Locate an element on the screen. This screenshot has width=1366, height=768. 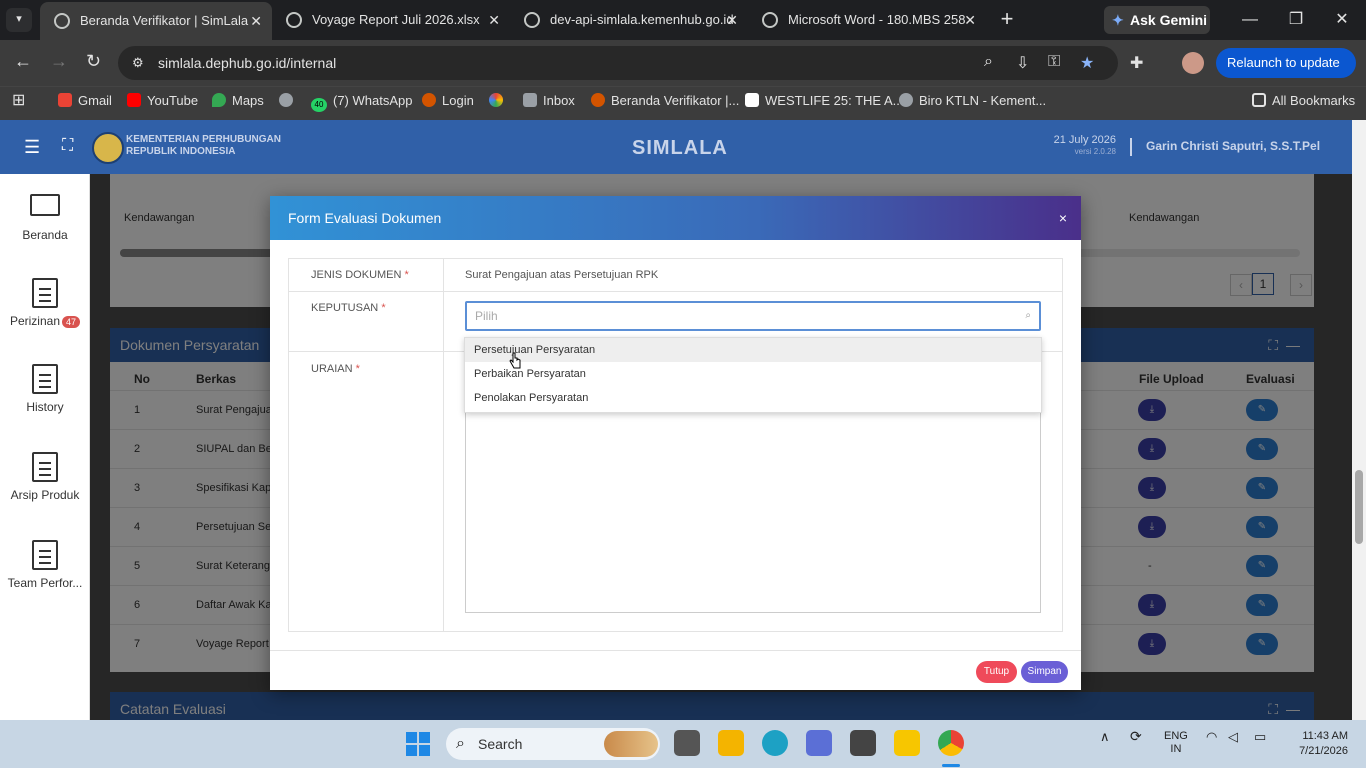
sidebar-item-arsip-produk: Arsip Produk is located at coordinates (45, 477).